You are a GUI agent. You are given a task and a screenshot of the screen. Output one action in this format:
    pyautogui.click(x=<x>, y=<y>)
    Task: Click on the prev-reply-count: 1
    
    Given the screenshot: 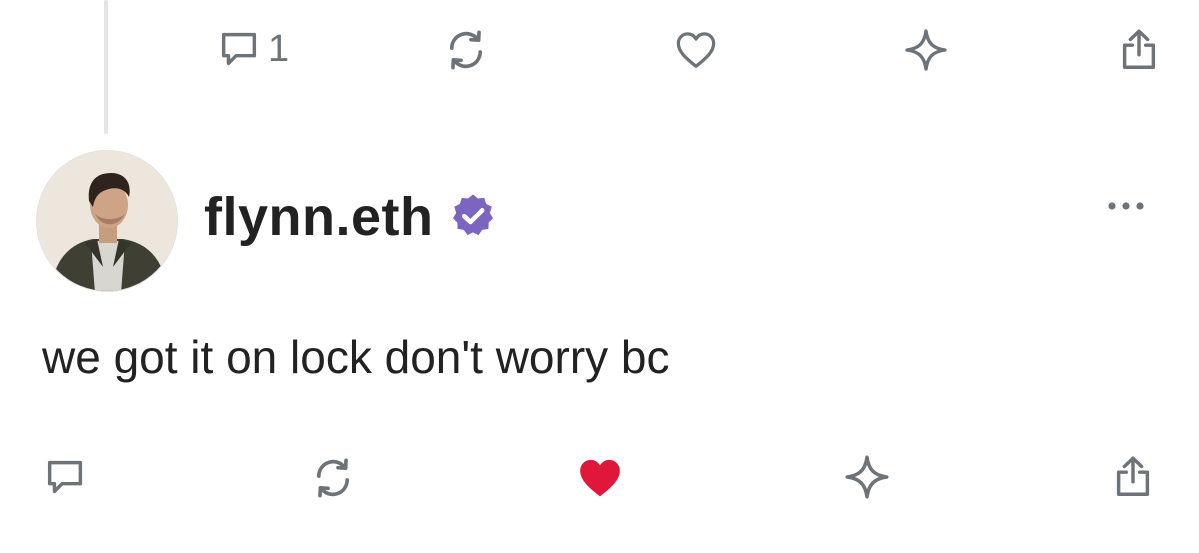 What is the action you would take?
    pyautogui.click(x=279, y=49)
    